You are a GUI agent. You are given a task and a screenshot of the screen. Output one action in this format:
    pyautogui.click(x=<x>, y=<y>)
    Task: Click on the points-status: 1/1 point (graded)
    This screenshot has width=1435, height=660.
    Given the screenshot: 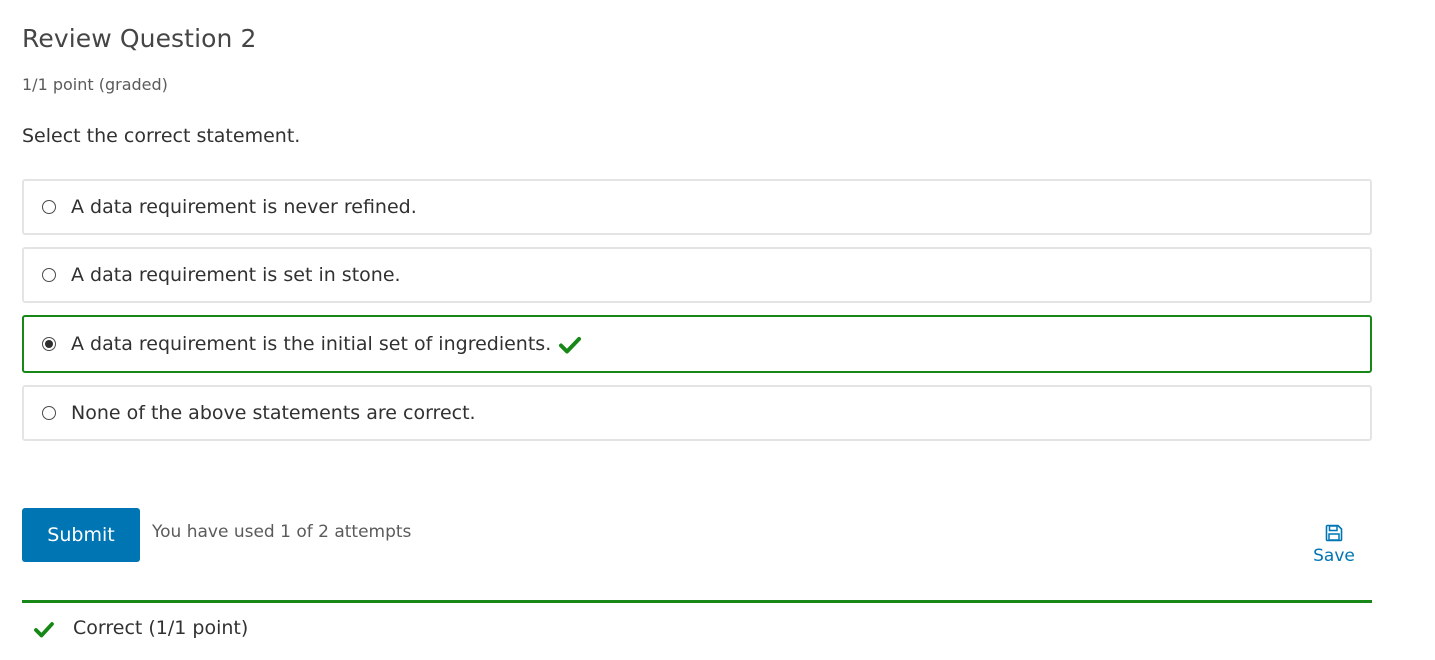 What is the action you would take?
    pyautogui.click(x=95, y=84)
    